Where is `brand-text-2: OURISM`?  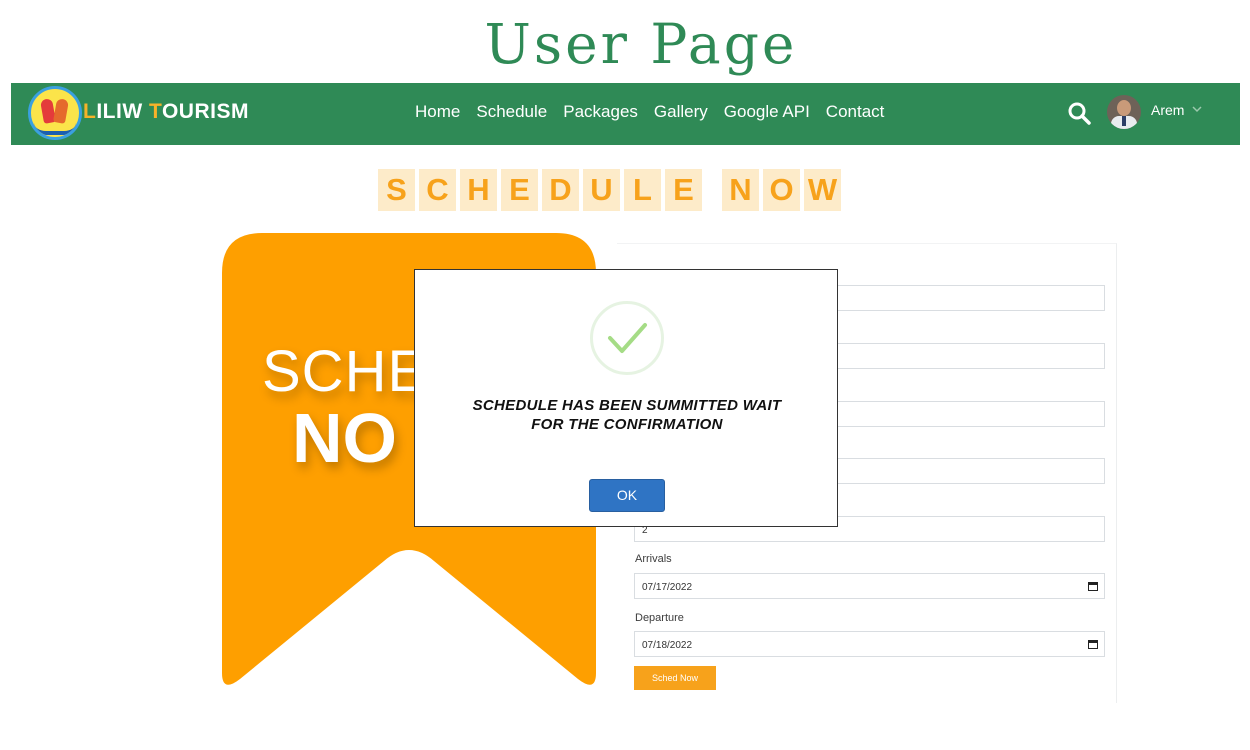 brand-text-2: OURISM is located at coordinates (205, 111).